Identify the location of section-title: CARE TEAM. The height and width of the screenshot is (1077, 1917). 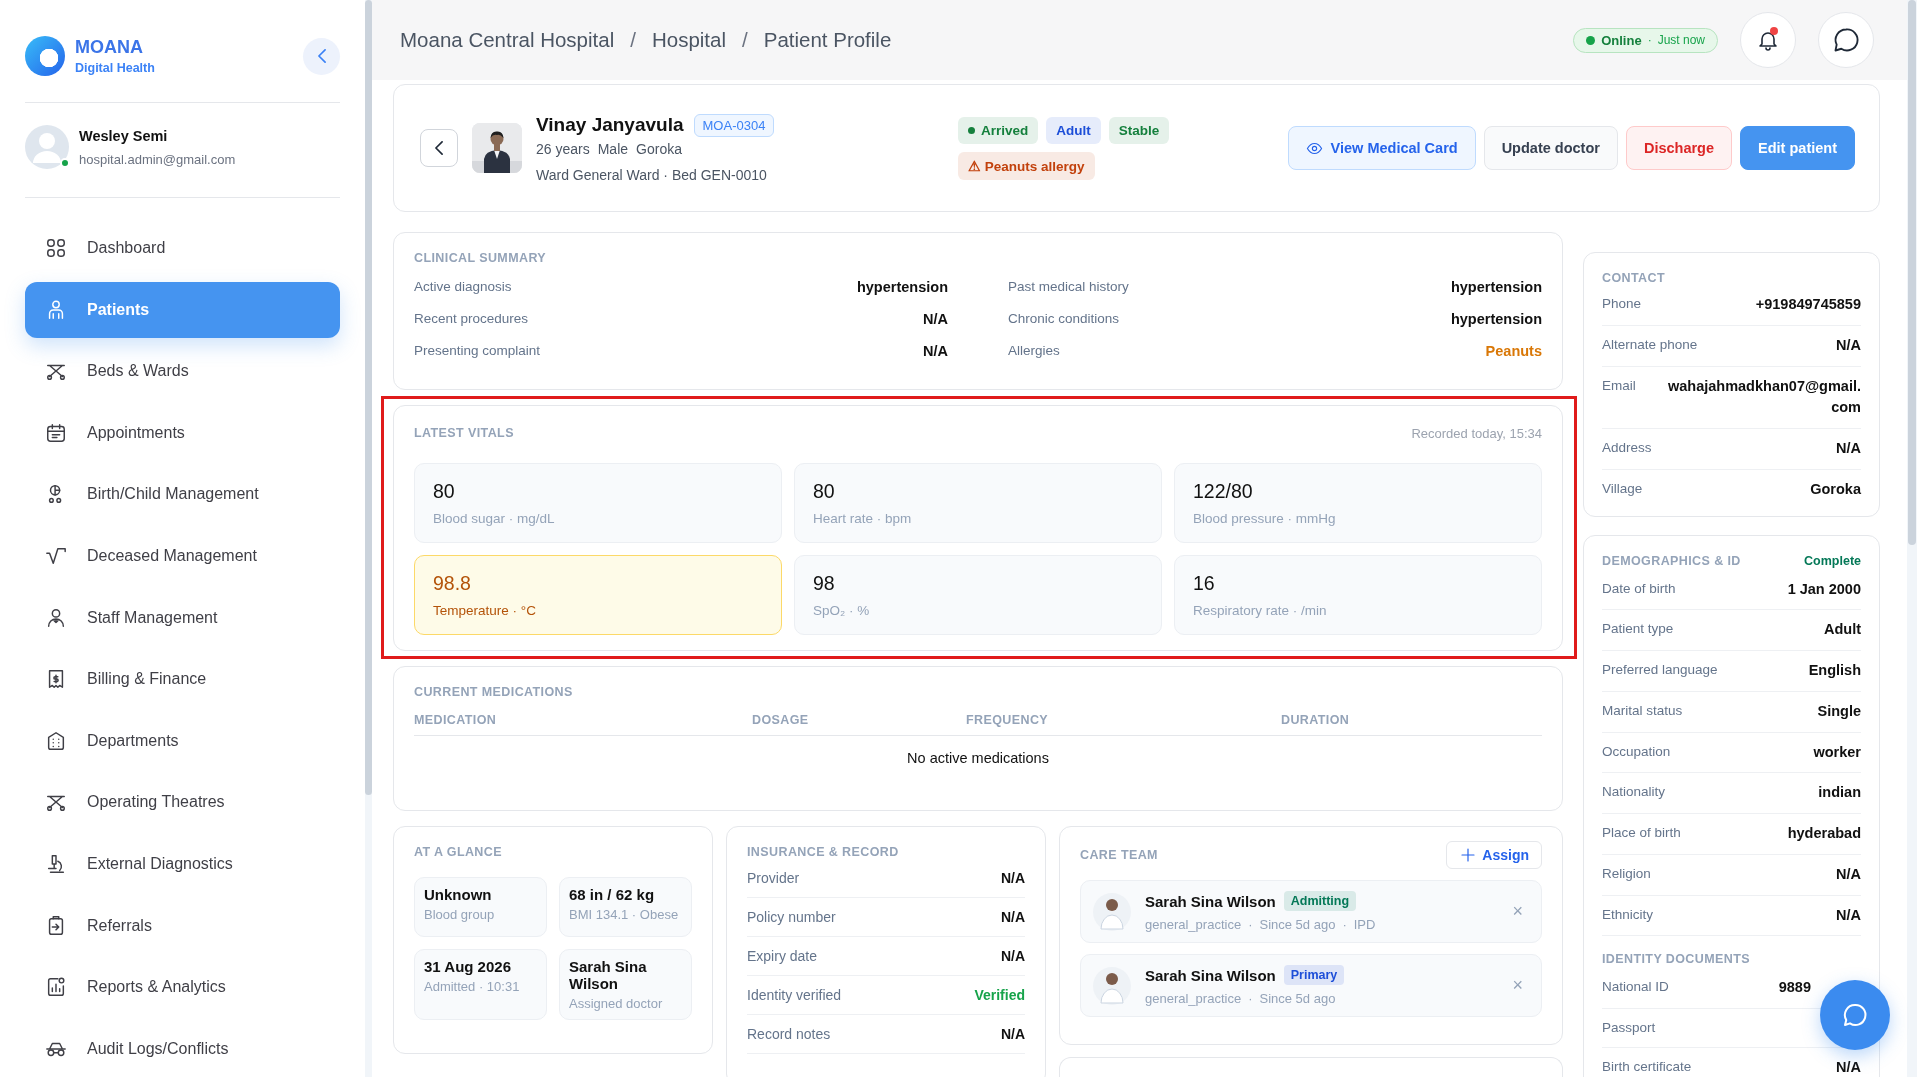
(1119, 855).